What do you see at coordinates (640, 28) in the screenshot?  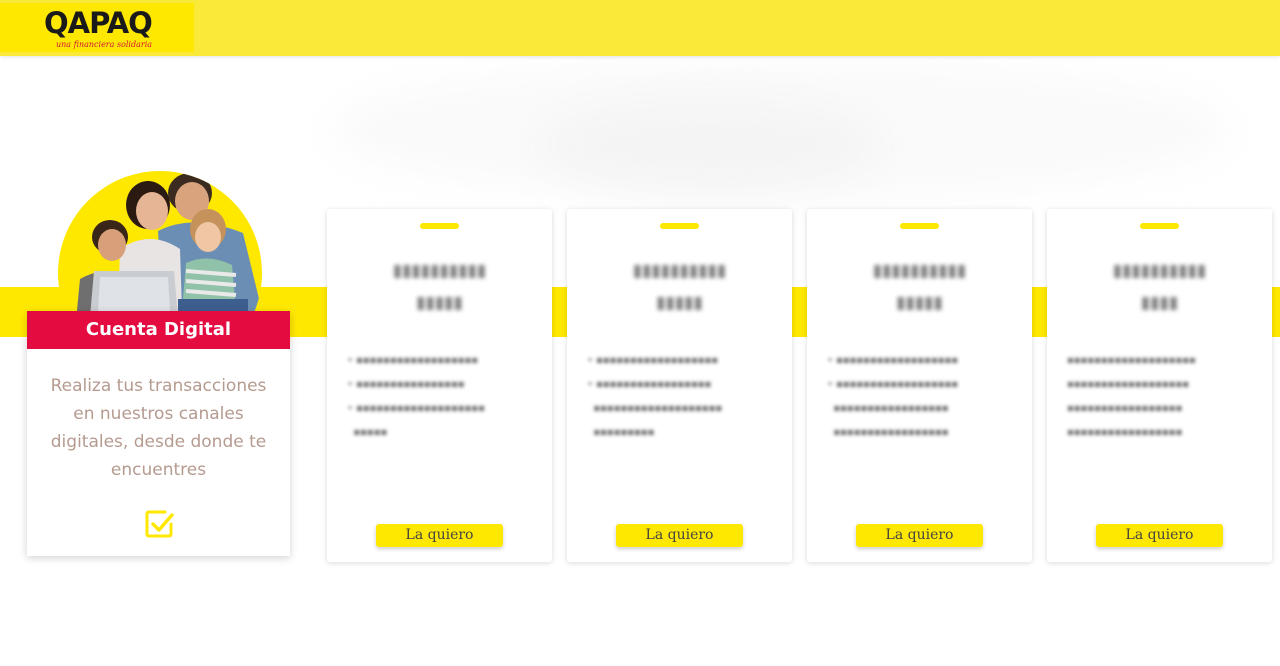 I see `site-header: QAPAQ una financiera solidaria` at bounding box center [640, 28].